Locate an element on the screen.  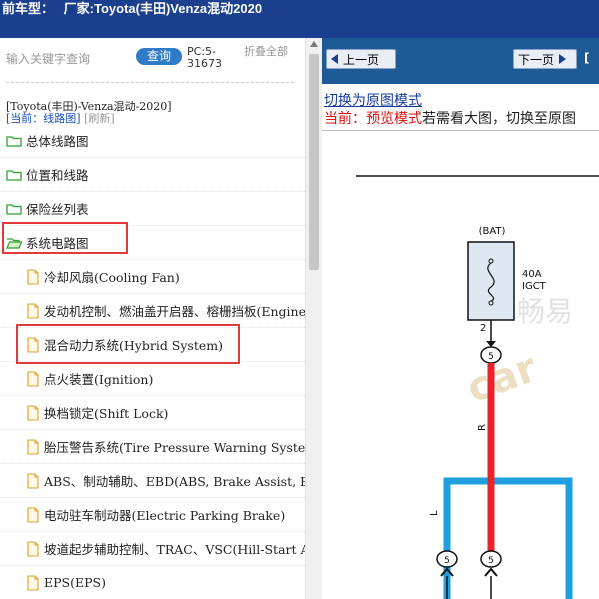
viewer-nav-bar: 上一页 下一页 [ is located at coordinates (460, 61).